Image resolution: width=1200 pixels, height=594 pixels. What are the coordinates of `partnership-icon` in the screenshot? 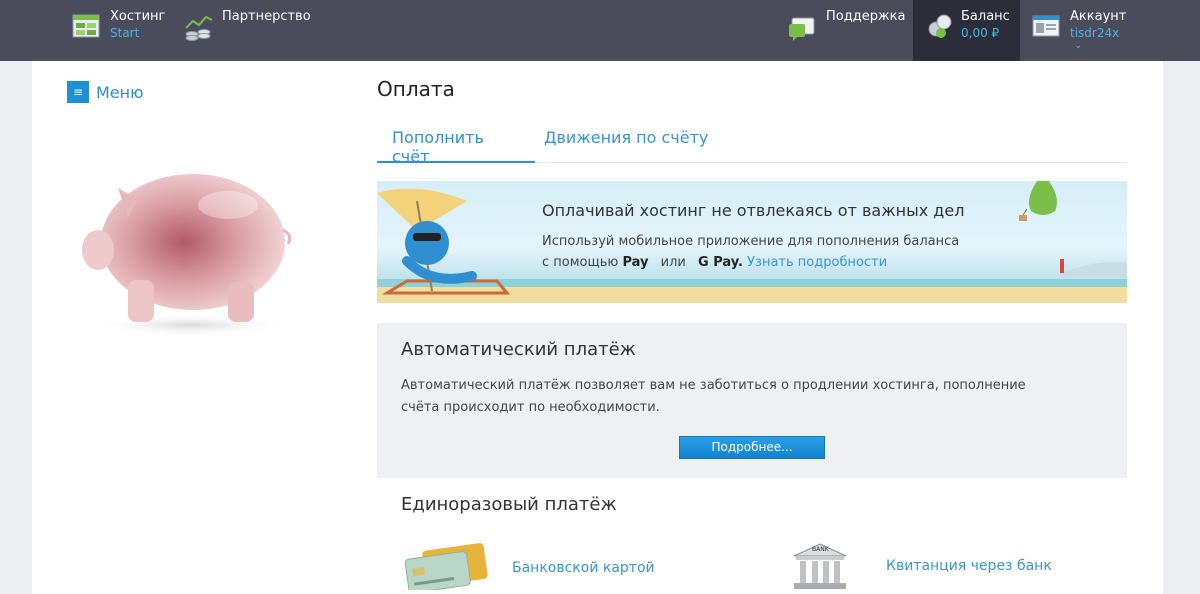 It's located at (199, 27).